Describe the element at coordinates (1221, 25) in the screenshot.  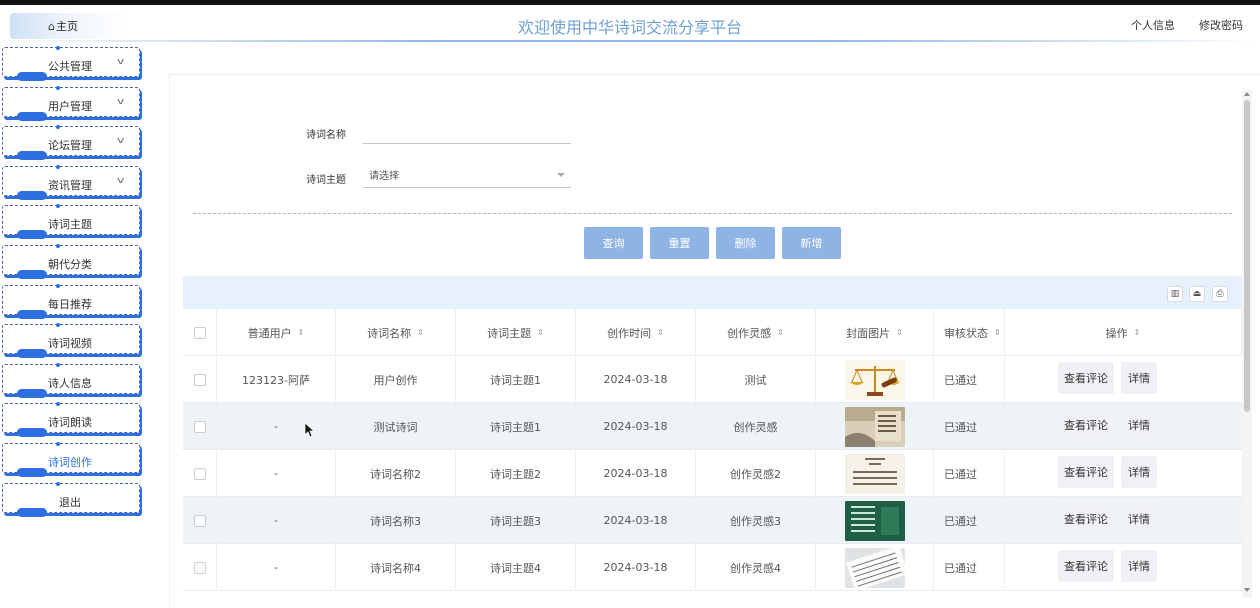
I see `change-password-link: 修改密码` at that location.